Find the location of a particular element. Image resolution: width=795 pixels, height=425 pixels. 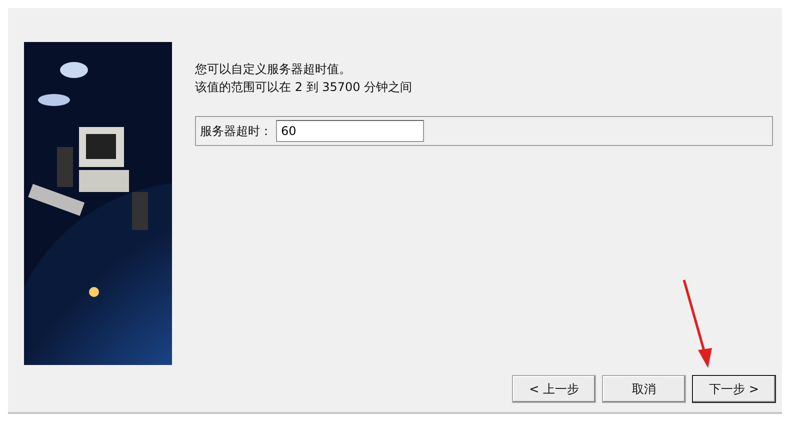

field-label: 服务器超时： is located at coordinates (236, 131).